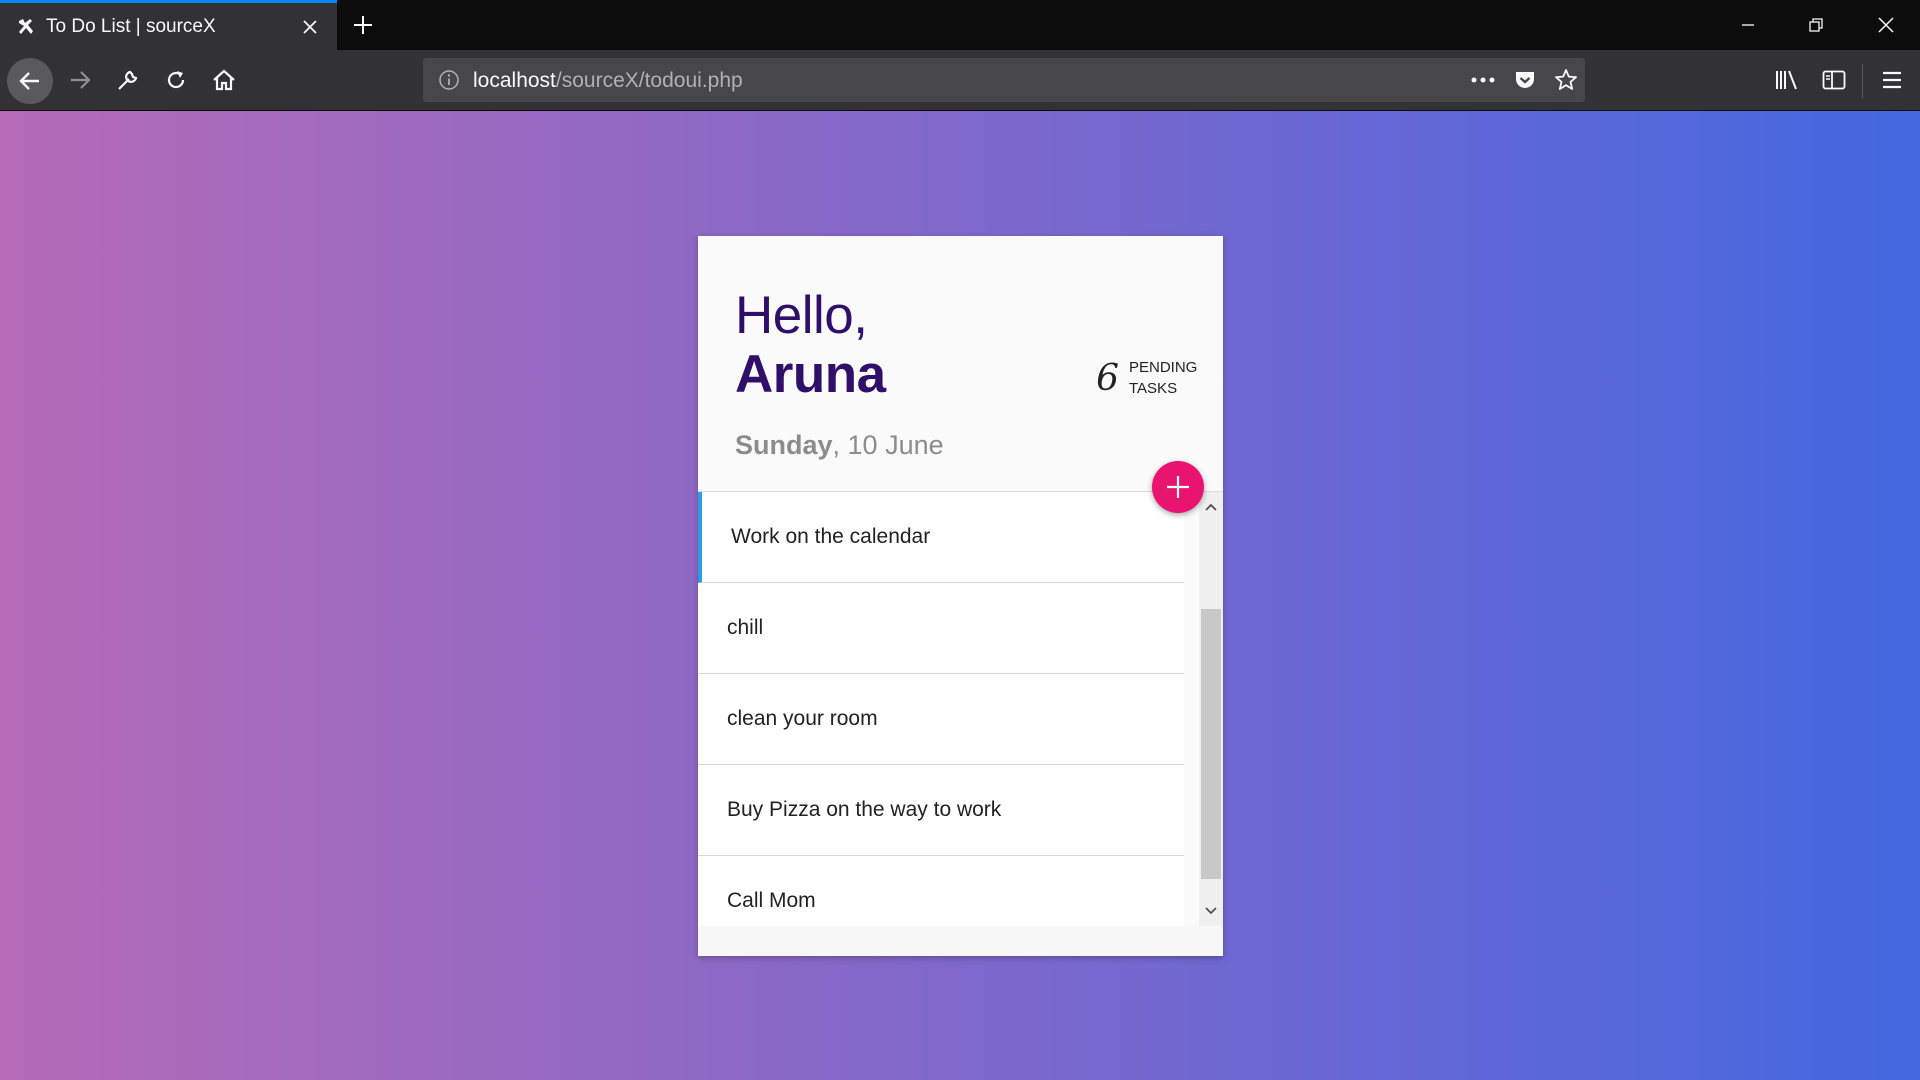 This screenshot has height=1080, width=1920. I want to click on more-icon, so click(1483, 80).